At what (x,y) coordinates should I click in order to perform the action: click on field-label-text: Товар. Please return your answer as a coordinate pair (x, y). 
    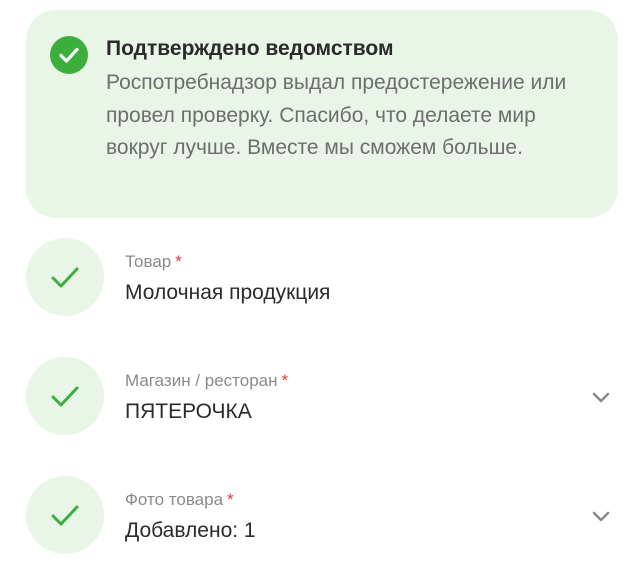
    Looking at the image, I should click on (148, 261).